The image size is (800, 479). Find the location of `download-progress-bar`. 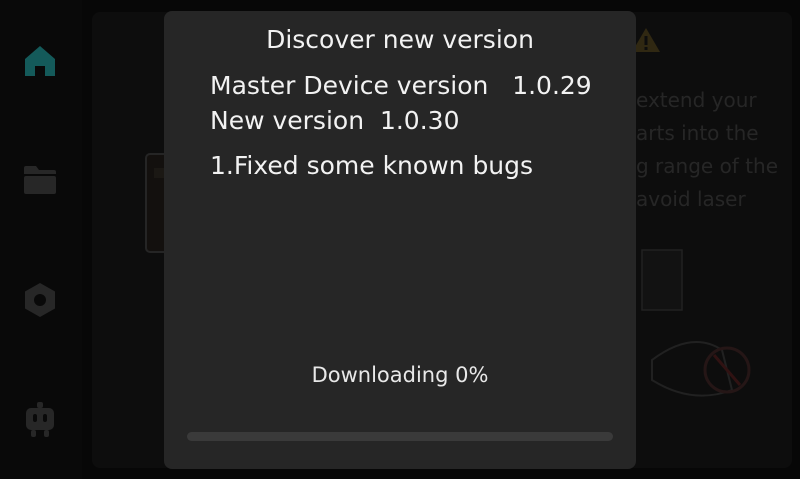

download-progress-bar is located at coordinates (400, 436).